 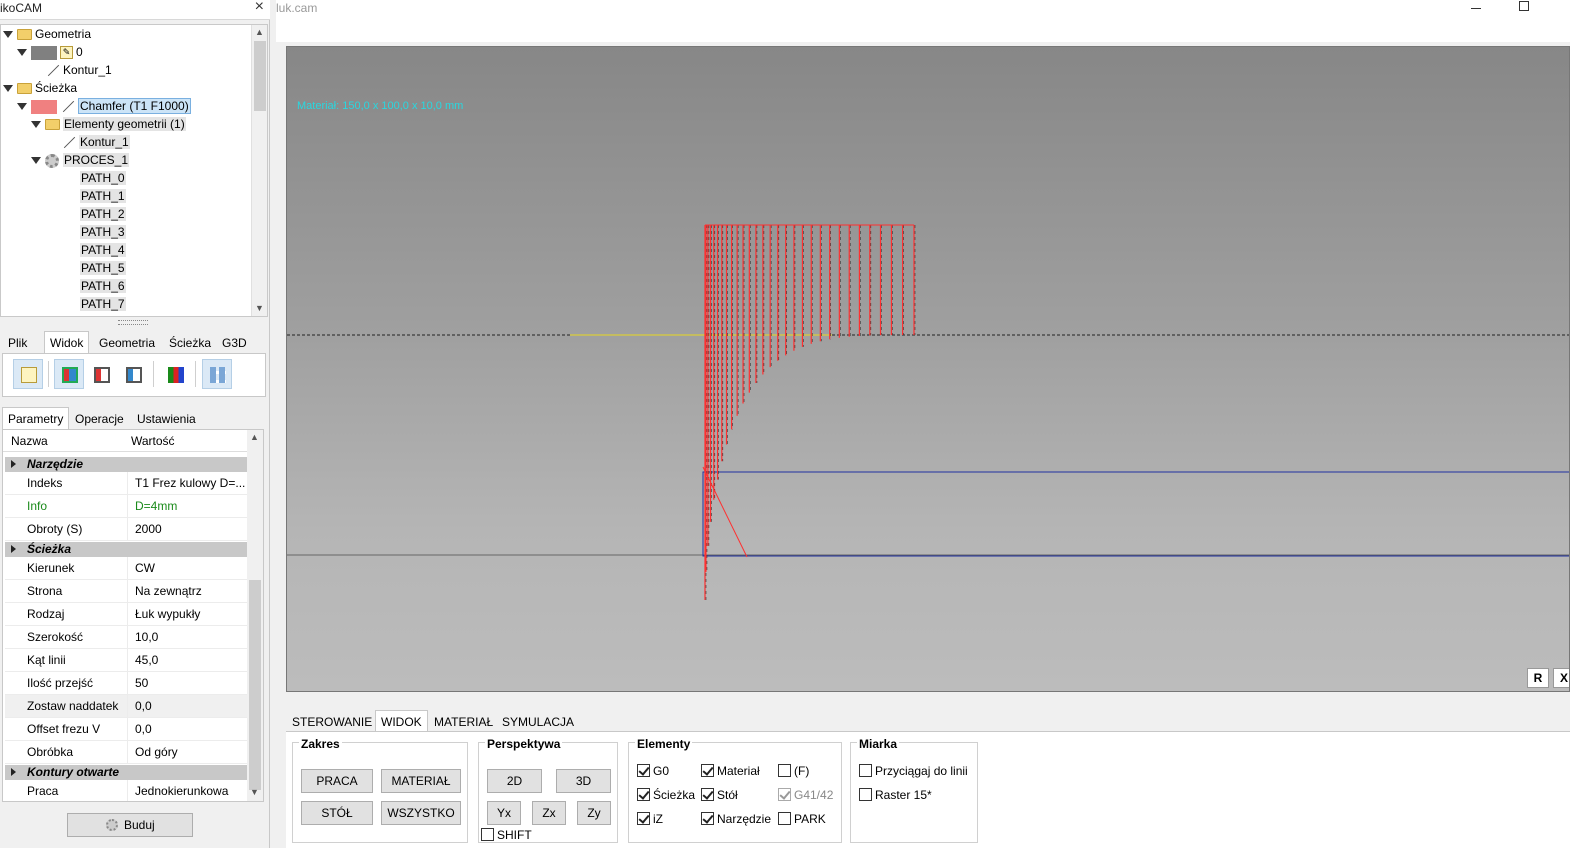 I want to click on prop-value: Łuk wypukły, so click(x=167, y=614).